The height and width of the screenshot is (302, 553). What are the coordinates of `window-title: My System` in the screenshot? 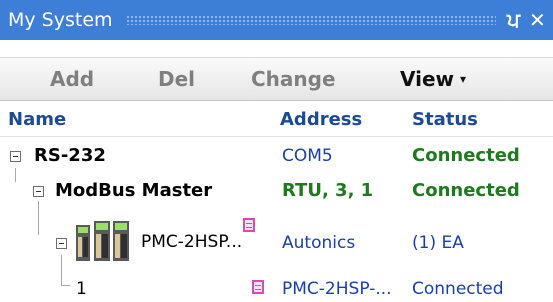 It's located at (60, 20).